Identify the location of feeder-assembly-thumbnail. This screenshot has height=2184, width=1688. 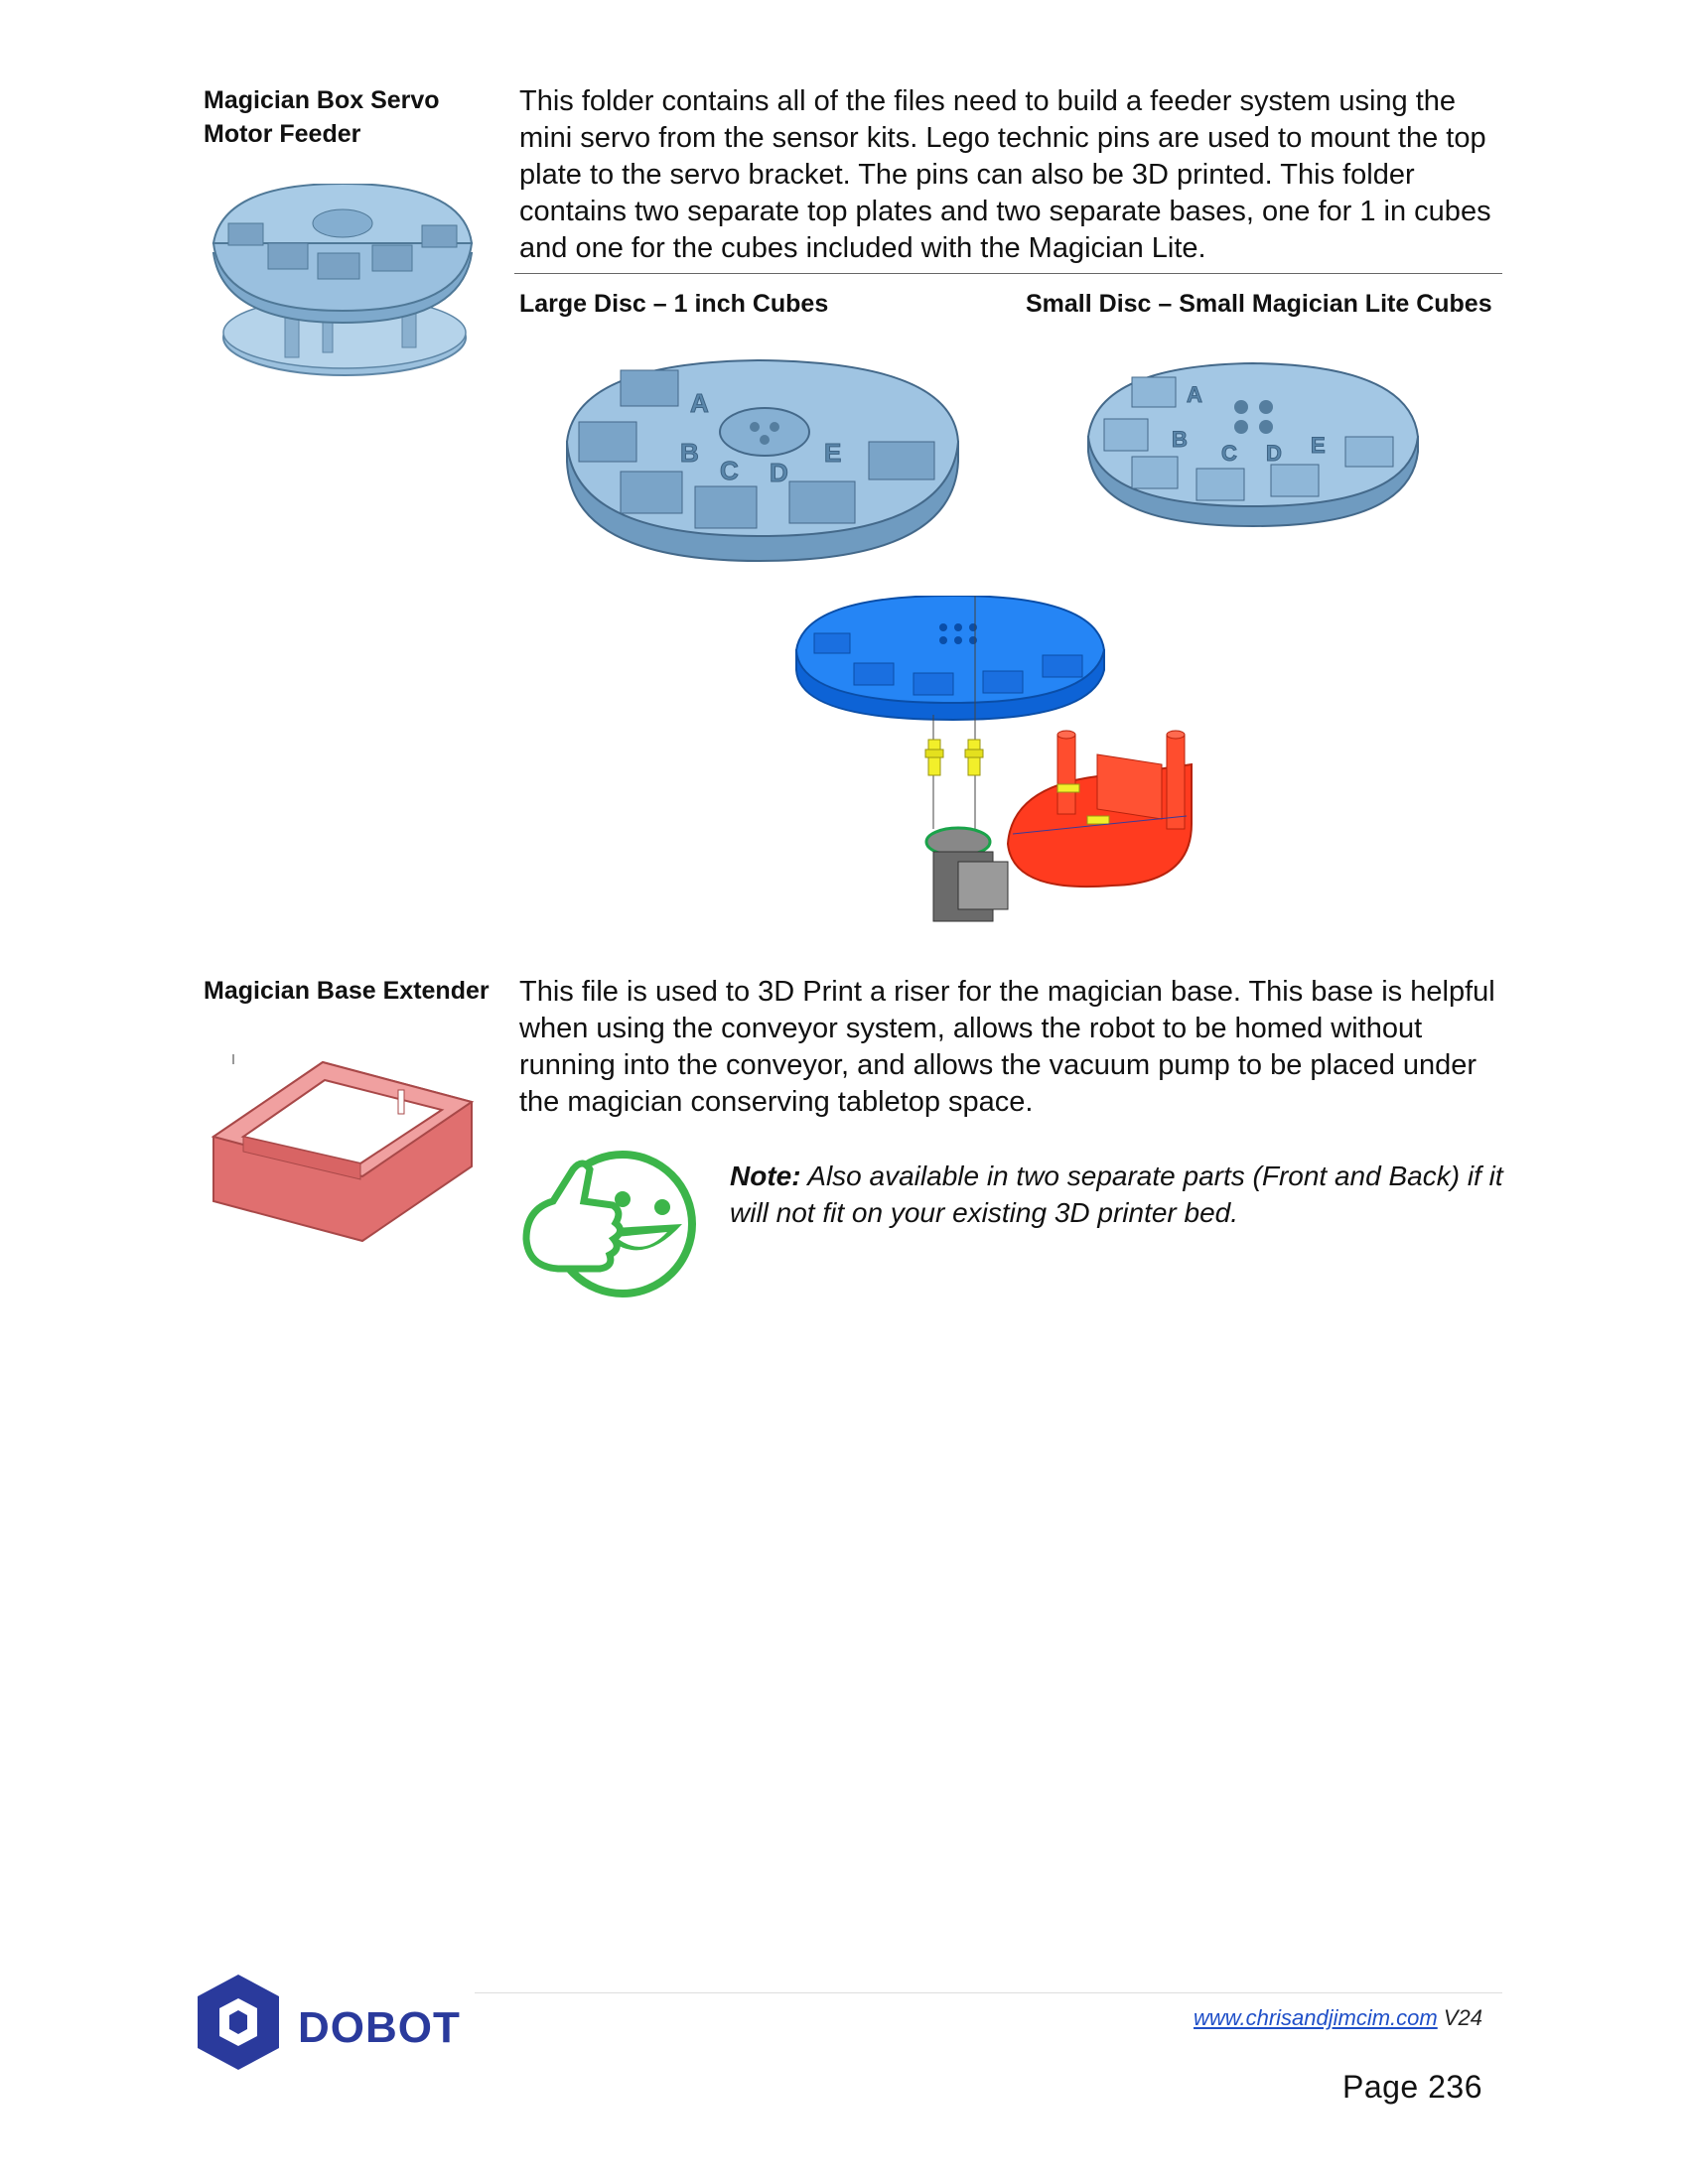
(343, 295).